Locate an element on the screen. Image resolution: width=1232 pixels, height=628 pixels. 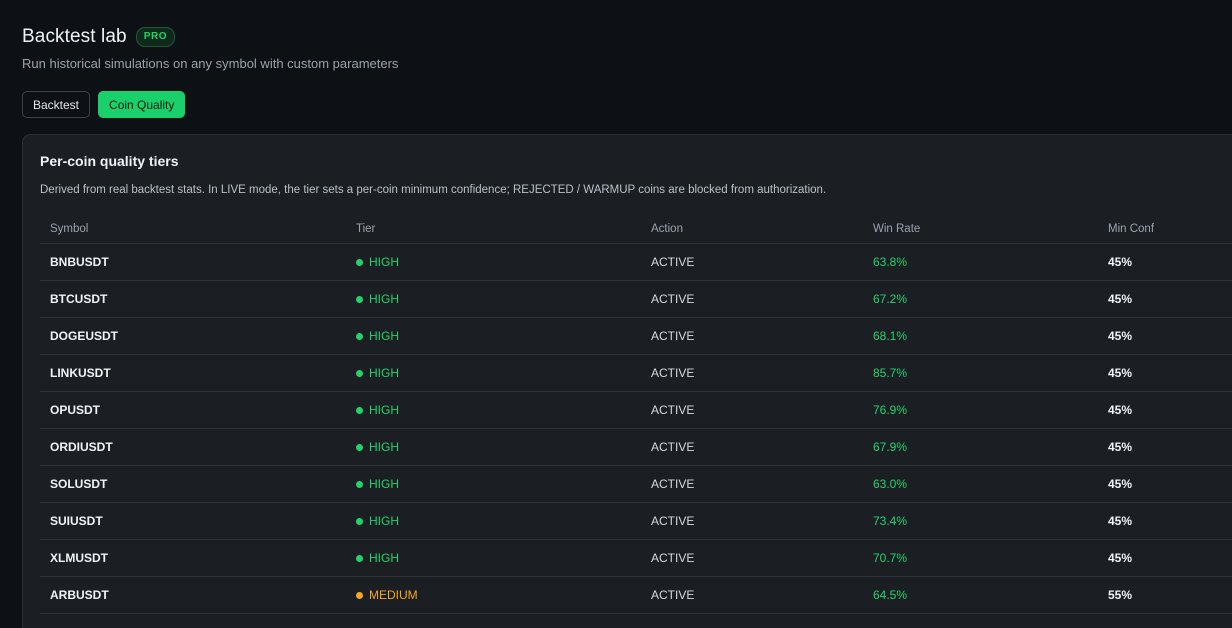
table-header-row: Symbol Tier Action Win Rate Min Conf is located at coordinates (636, 229).